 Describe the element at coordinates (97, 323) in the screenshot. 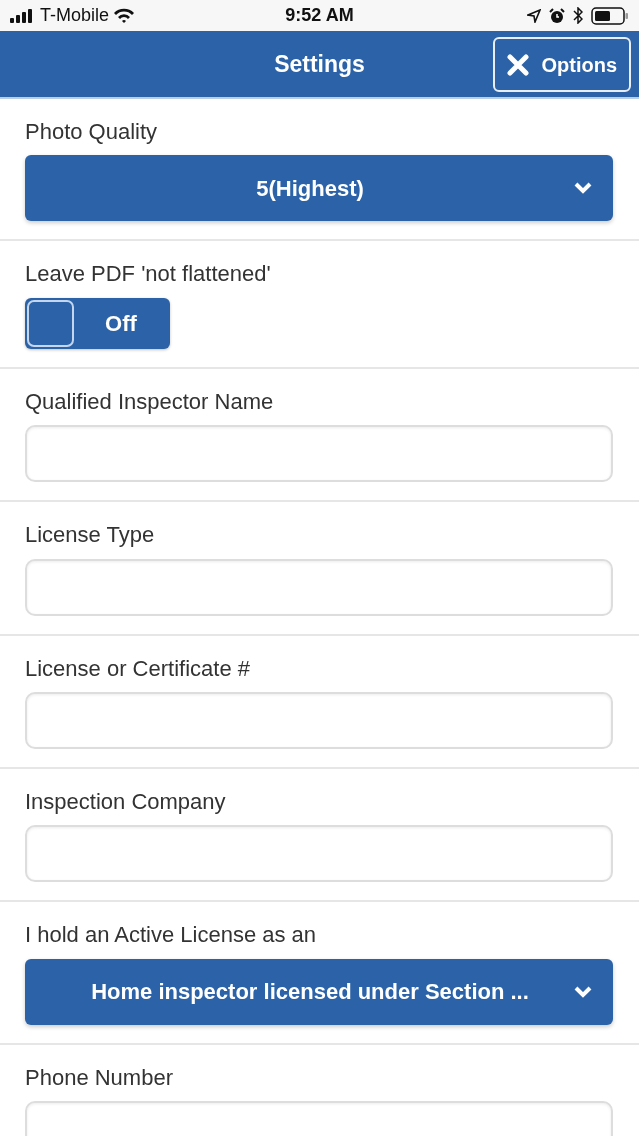

I see `toggle-switch: Off` at that location.